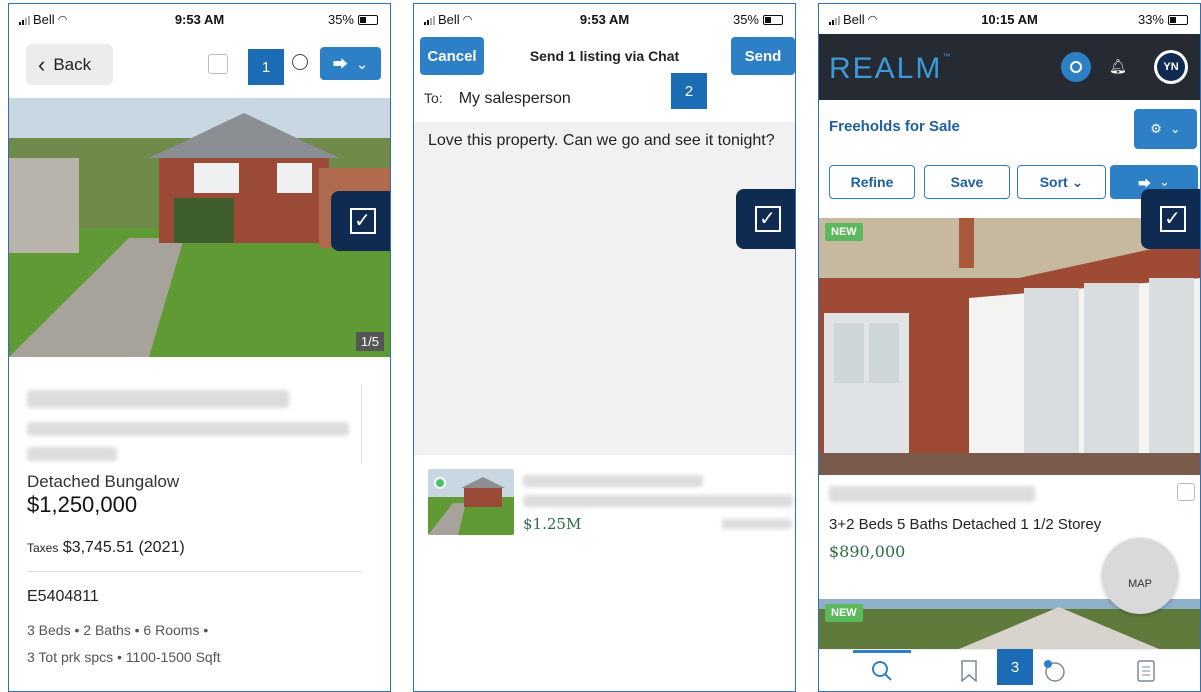 The image size is (1201, 692). Describe the element at coordinates (882, 651) in the screenshot. I see `active-tab-indicator` at that location.